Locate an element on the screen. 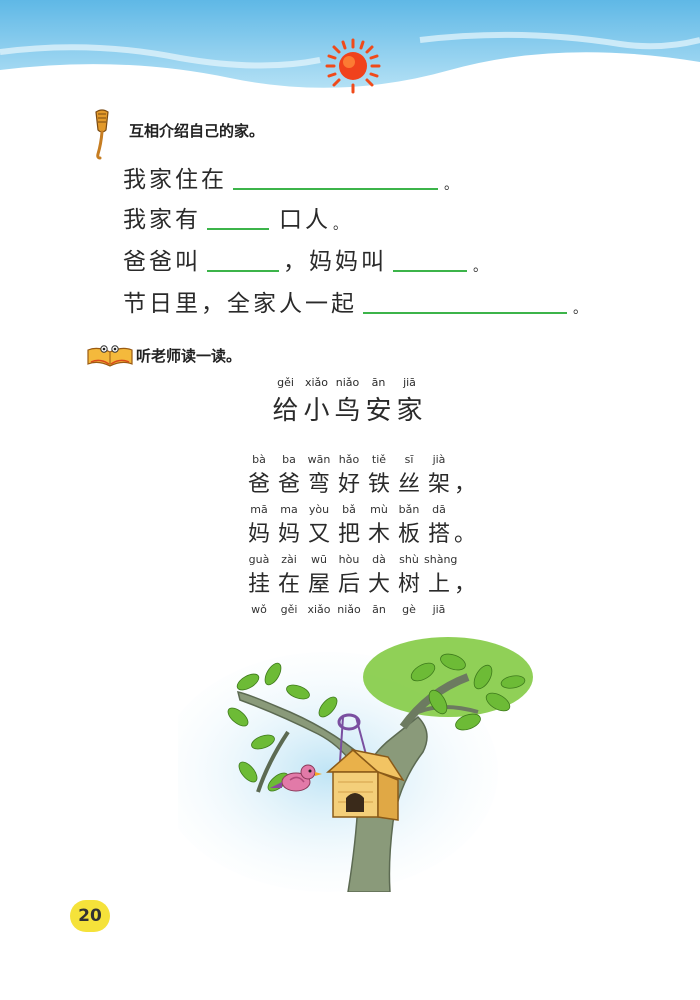 The width and height of the screenshot is (700, 1000). line4-prefix: 节日里，全家人一起 is located at coordinates (240, 304).